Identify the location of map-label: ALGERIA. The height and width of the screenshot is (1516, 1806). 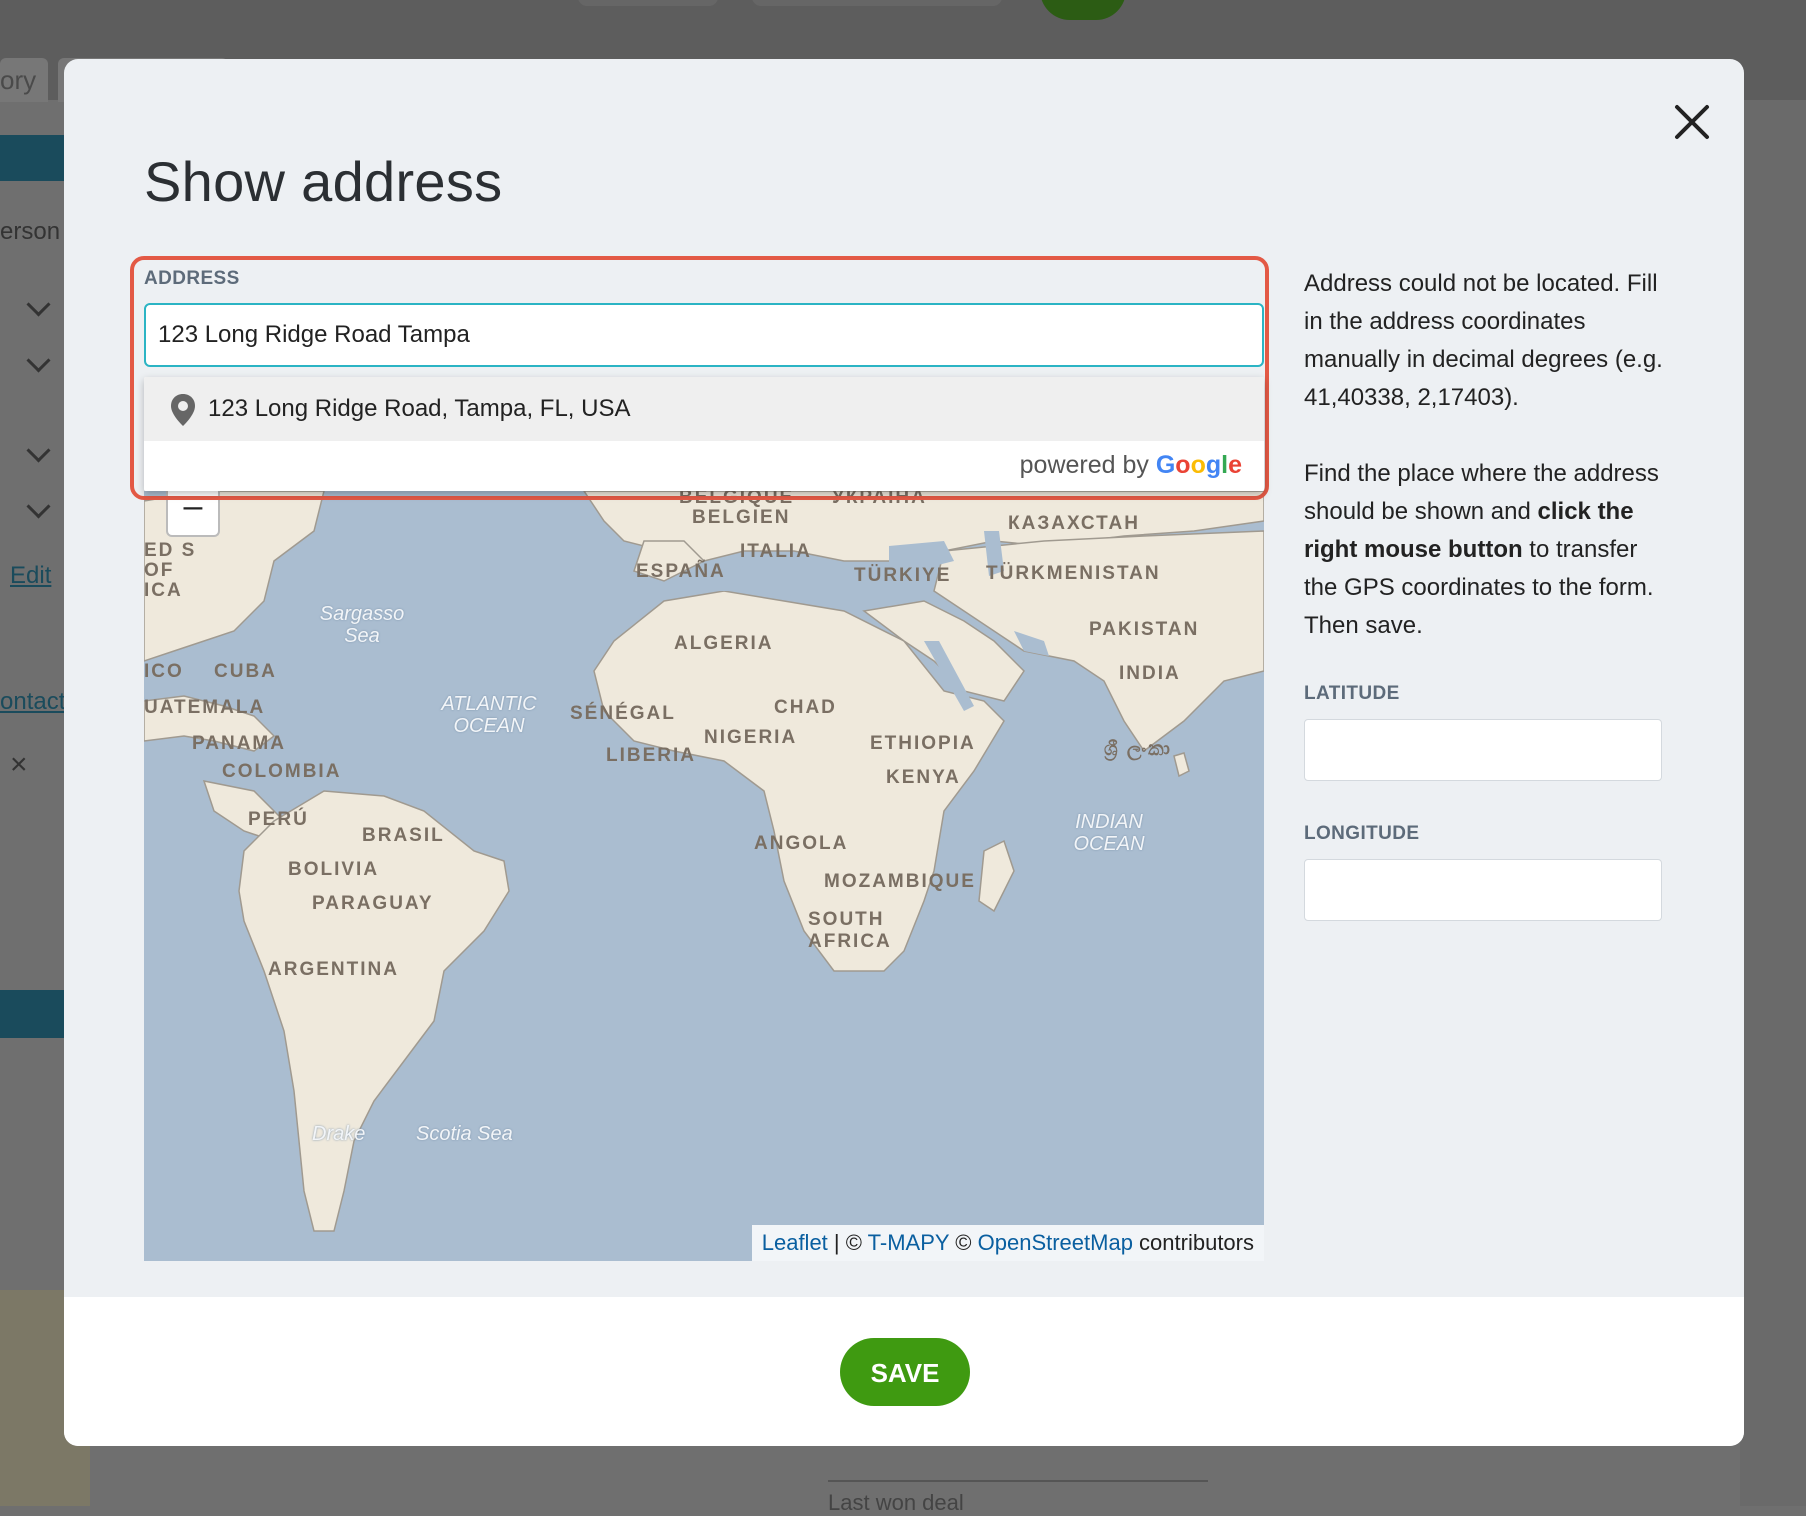
(724, 643).